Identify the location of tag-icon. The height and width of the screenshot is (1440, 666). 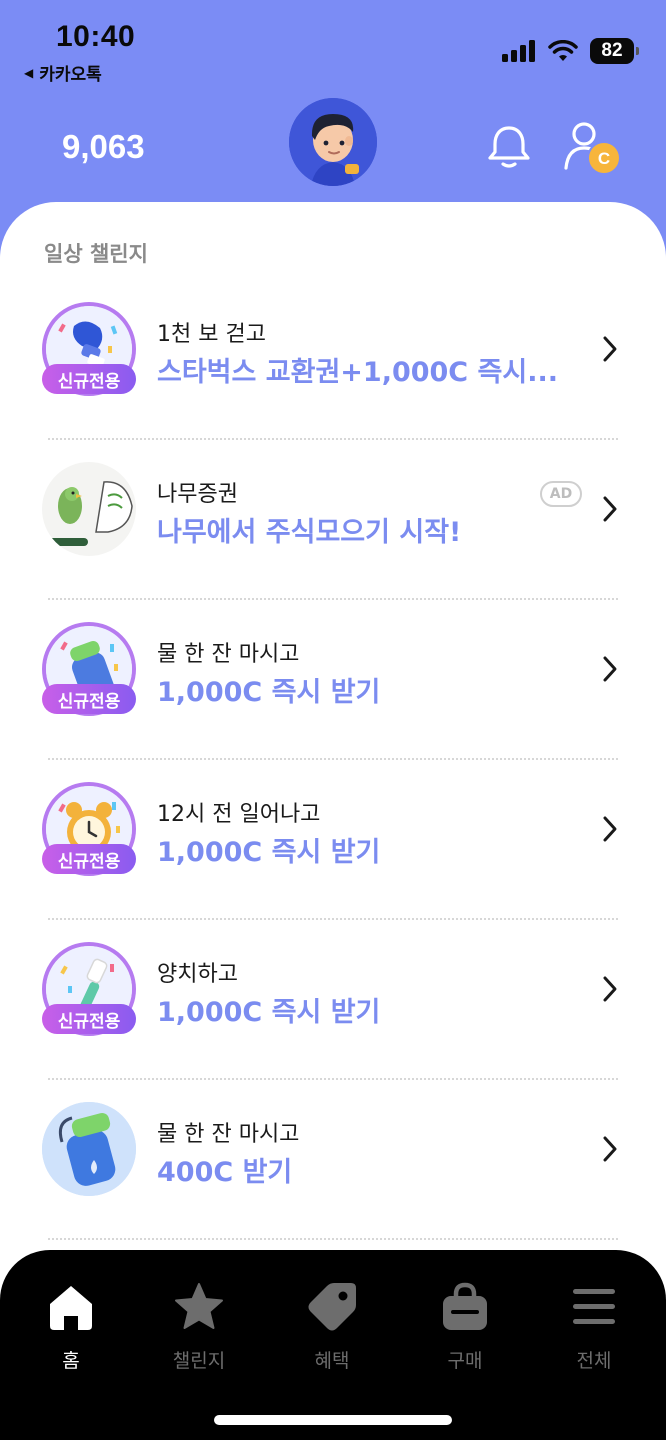
(332, 1307).